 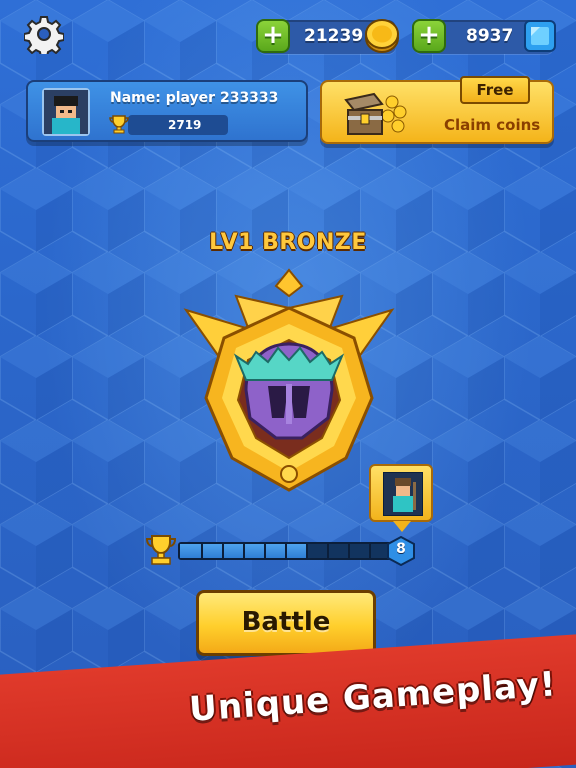 What do you see at coordinates (382, 36) in the screenshot?
I see `gold-coin-icon` at bounding box center [382, 36].